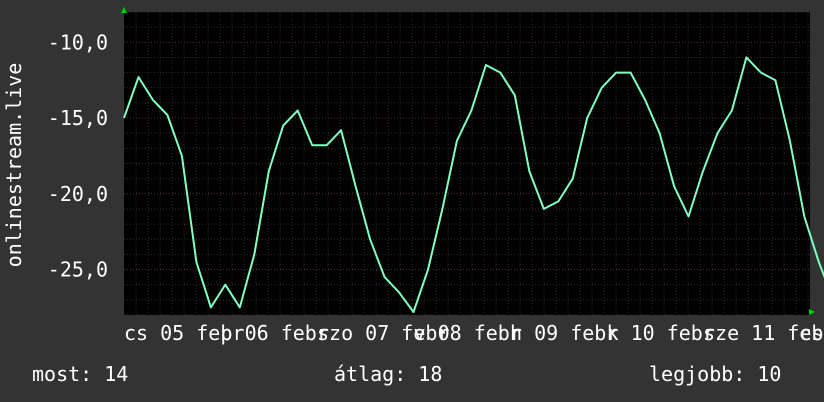  Describe the element at coordinates (812, 312) in the screenshot. I see `x-axis-arrow-icon` at that location.